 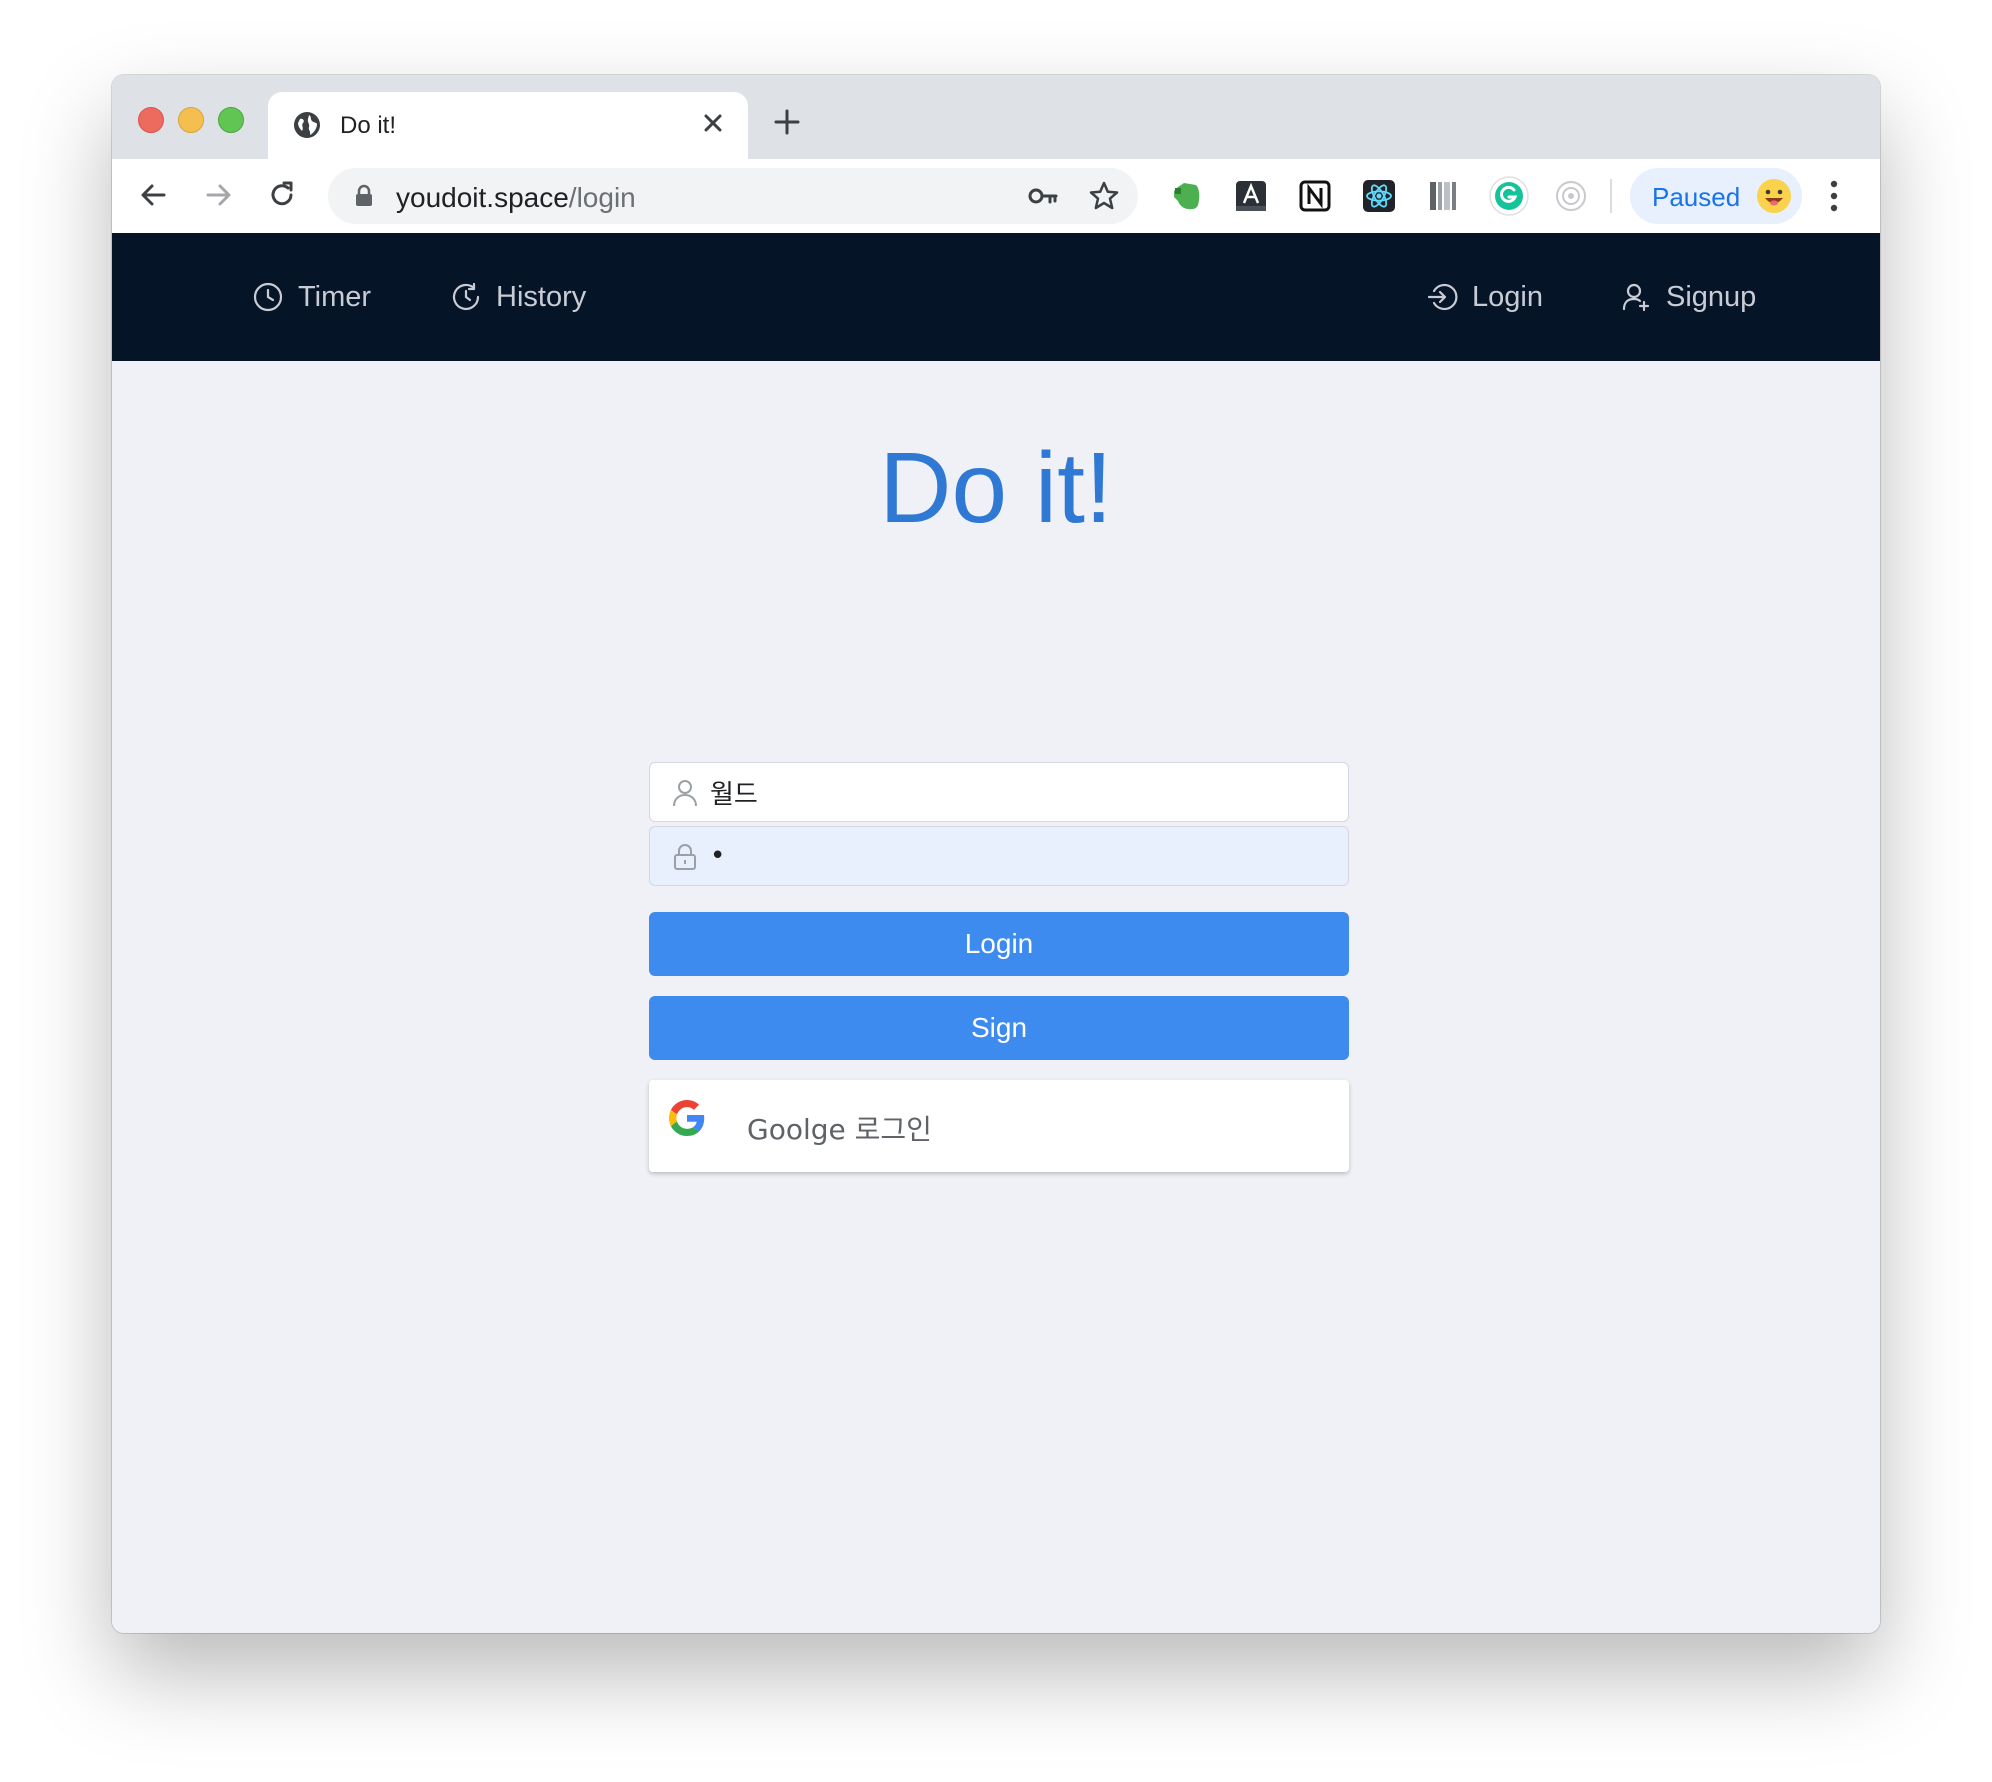 What do you see at coordinates (335, 296) in the screenshot?
I see `nav-item-label: Timer` at bounding box center [335, 296].